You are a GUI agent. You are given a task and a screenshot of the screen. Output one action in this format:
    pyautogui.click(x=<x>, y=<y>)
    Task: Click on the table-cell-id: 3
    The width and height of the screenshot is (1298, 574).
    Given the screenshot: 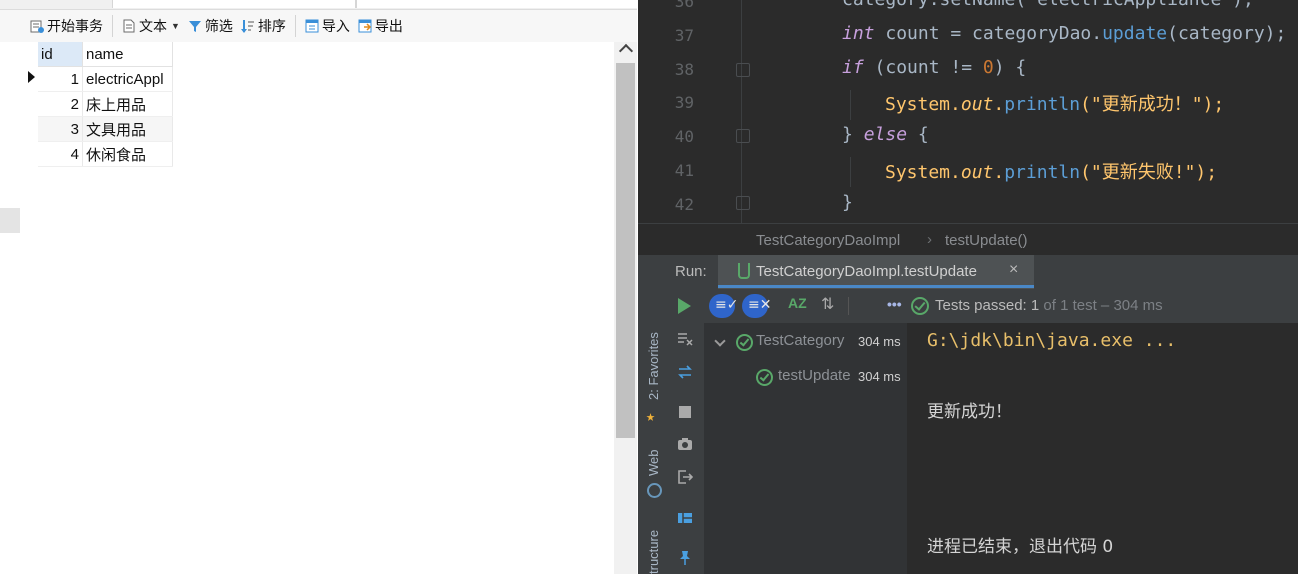 What is the action you would take?
    pyautogui.click(x=60, y=129)
    